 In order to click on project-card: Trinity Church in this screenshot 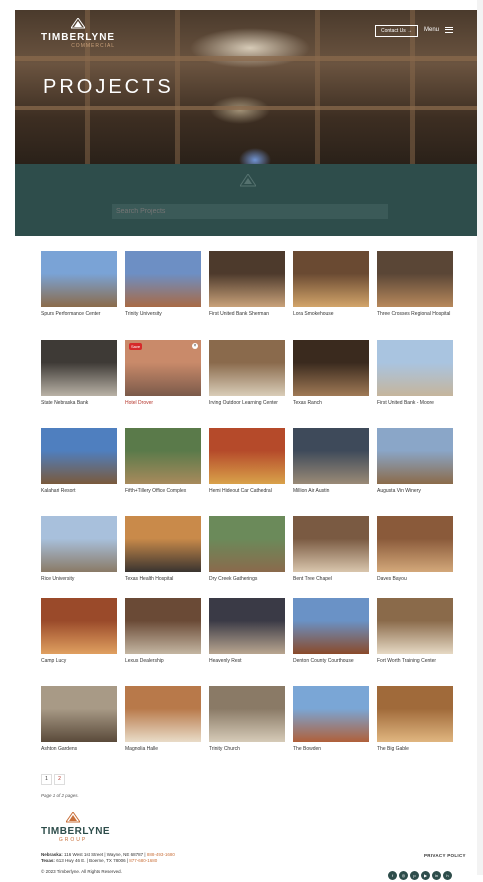, I will do `click(247, 719)`.